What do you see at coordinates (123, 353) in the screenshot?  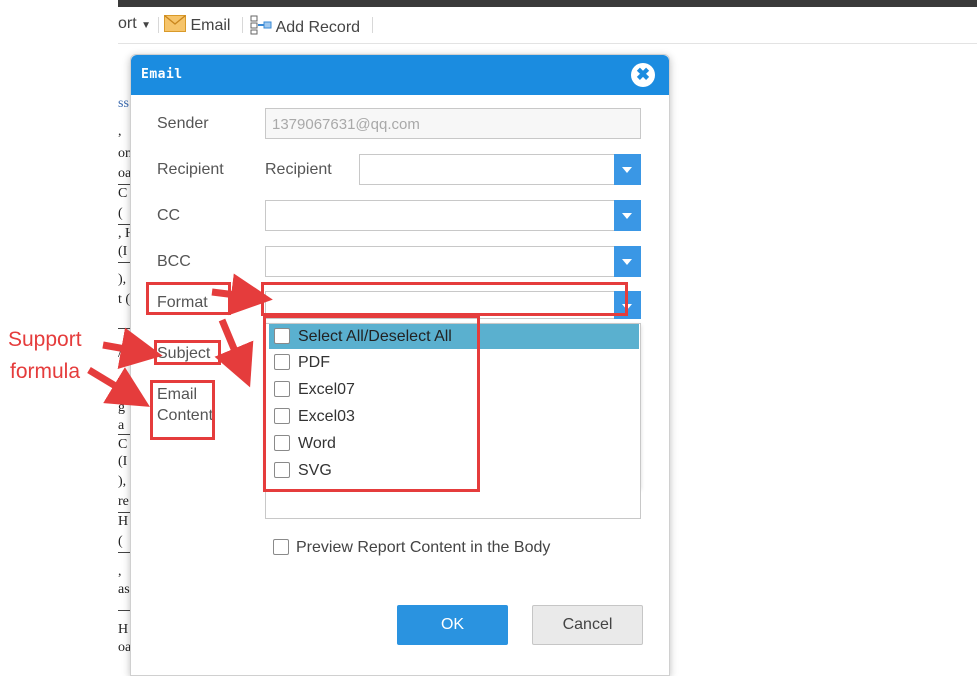 I see `bg-cell: /u` at bounding box center [123, 353].